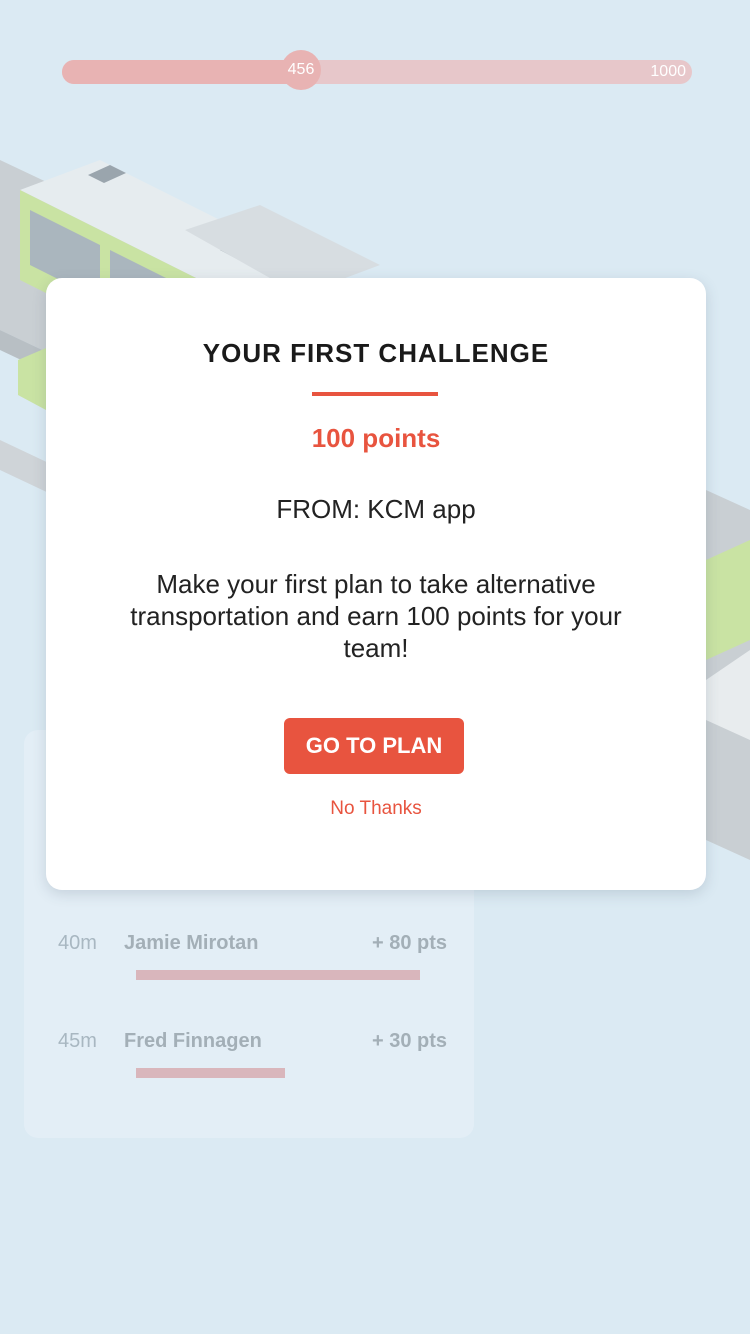 Image resolution: width=750 pixels, height=1334 pixels. What do you see at coordinates (377, 70) in the screenshot?
I see `points-progress-bar: 456 1000` at bounding box center [377, 70].